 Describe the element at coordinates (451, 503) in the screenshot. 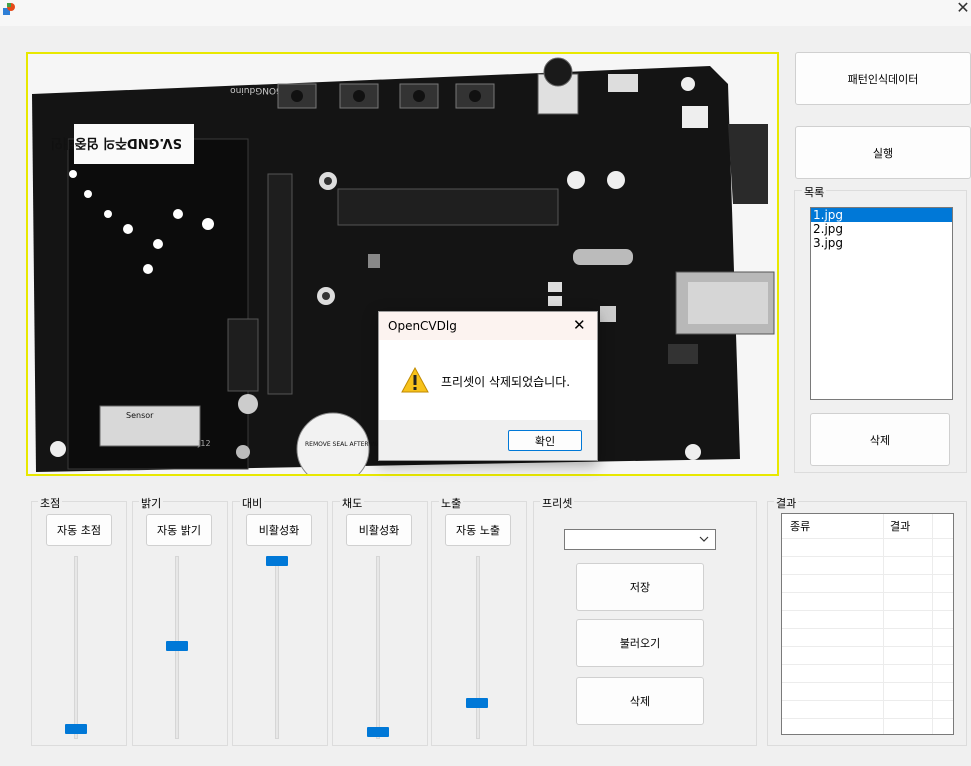

I see `exposure-label: 노출` at that location.